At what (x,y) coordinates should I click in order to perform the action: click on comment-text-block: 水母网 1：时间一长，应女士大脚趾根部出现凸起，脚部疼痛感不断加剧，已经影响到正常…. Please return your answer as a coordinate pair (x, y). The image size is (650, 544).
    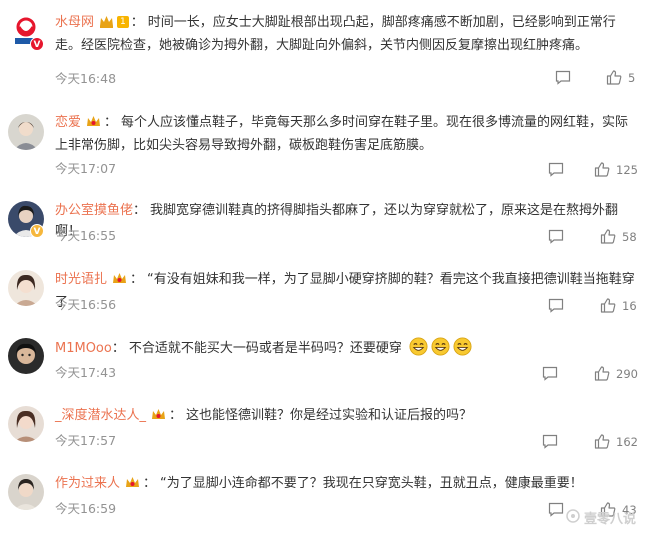
    Looking at the image, I should click on (335, 33).